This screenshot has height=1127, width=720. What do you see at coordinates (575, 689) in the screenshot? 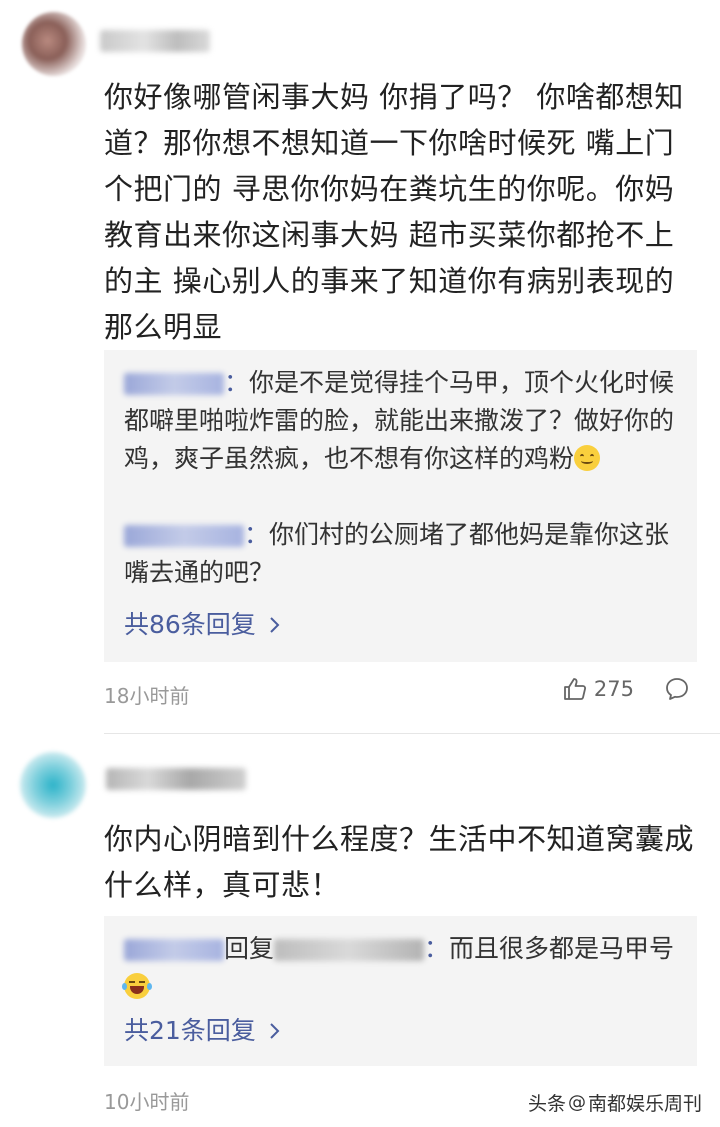
I see `thumbs-up-icon` at bounding box center [575, 689].